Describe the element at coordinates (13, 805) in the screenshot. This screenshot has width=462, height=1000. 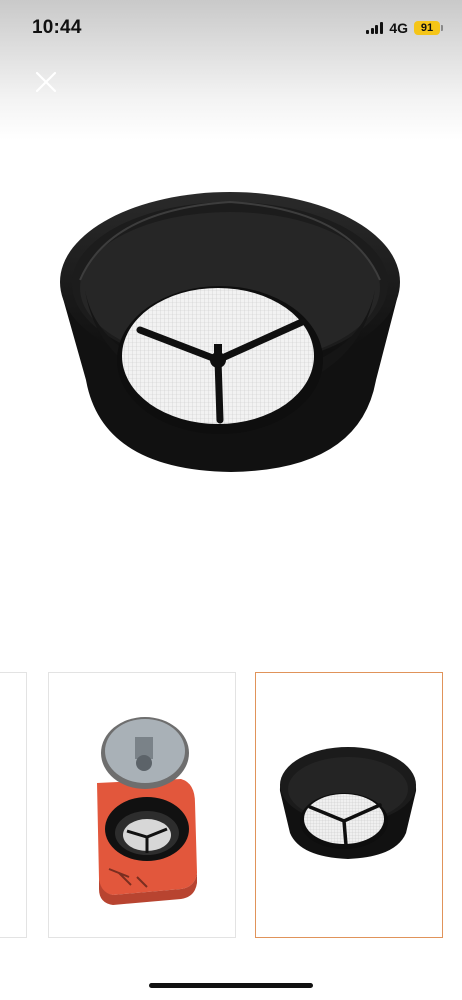
I see `thumbnail-partial` at that location.